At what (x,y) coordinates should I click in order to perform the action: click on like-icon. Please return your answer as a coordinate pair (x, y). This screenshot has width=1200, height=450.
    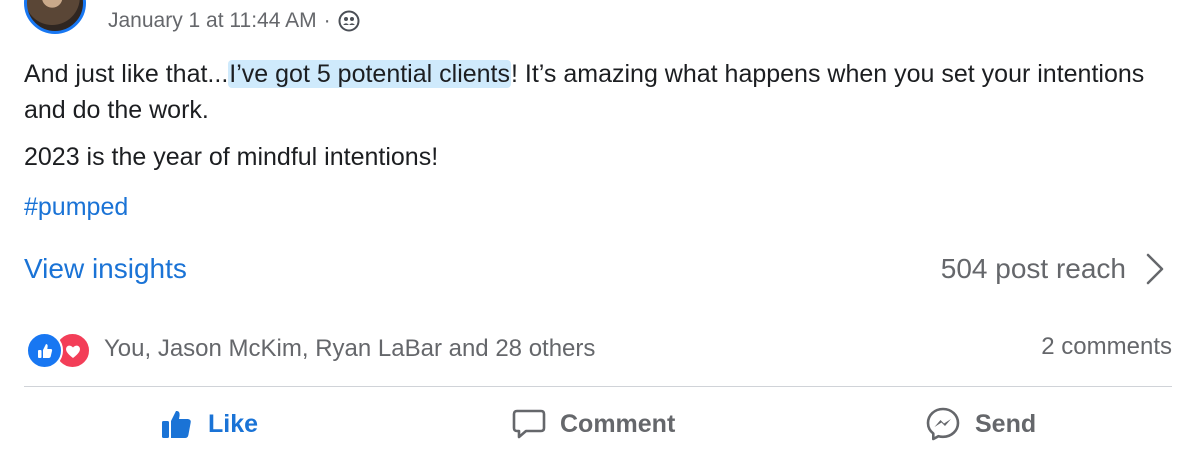
    Looking at the image, I should click on (44, 350).